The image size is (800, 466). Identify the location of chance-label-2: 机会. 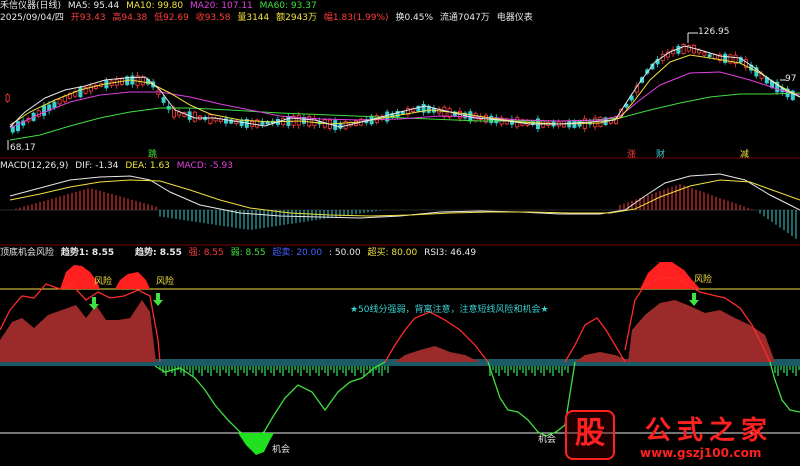
(547, 440).